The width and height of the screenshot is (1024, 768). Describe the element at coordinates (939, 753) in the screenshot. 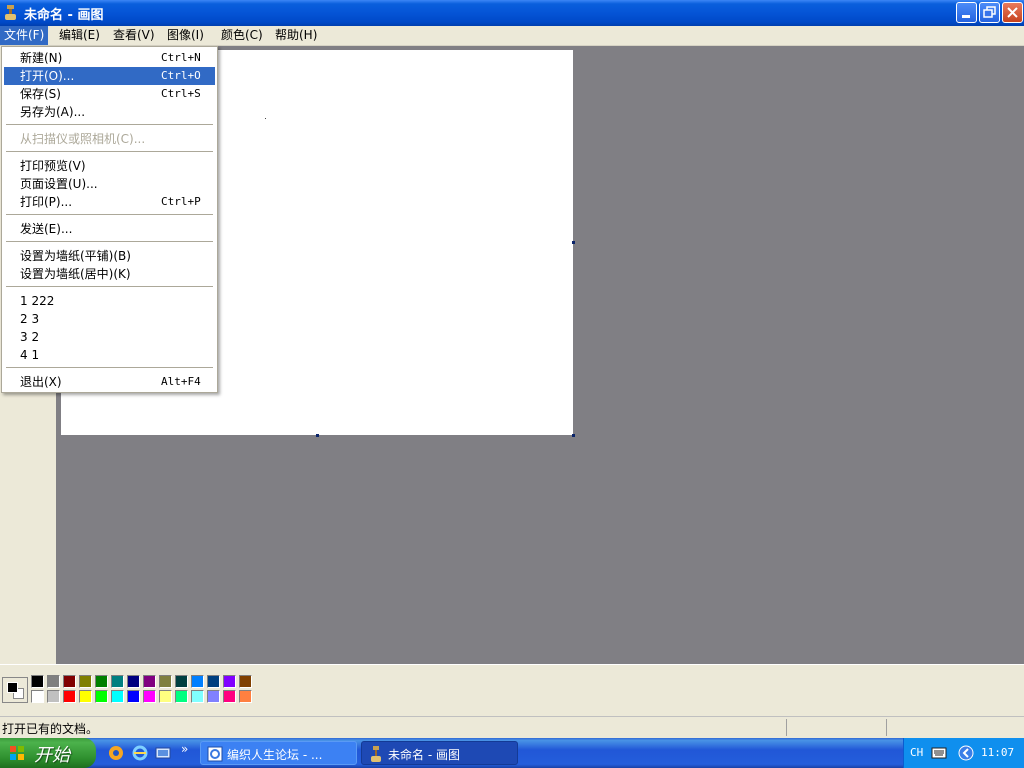

I see `keyboard-icon` at that location.